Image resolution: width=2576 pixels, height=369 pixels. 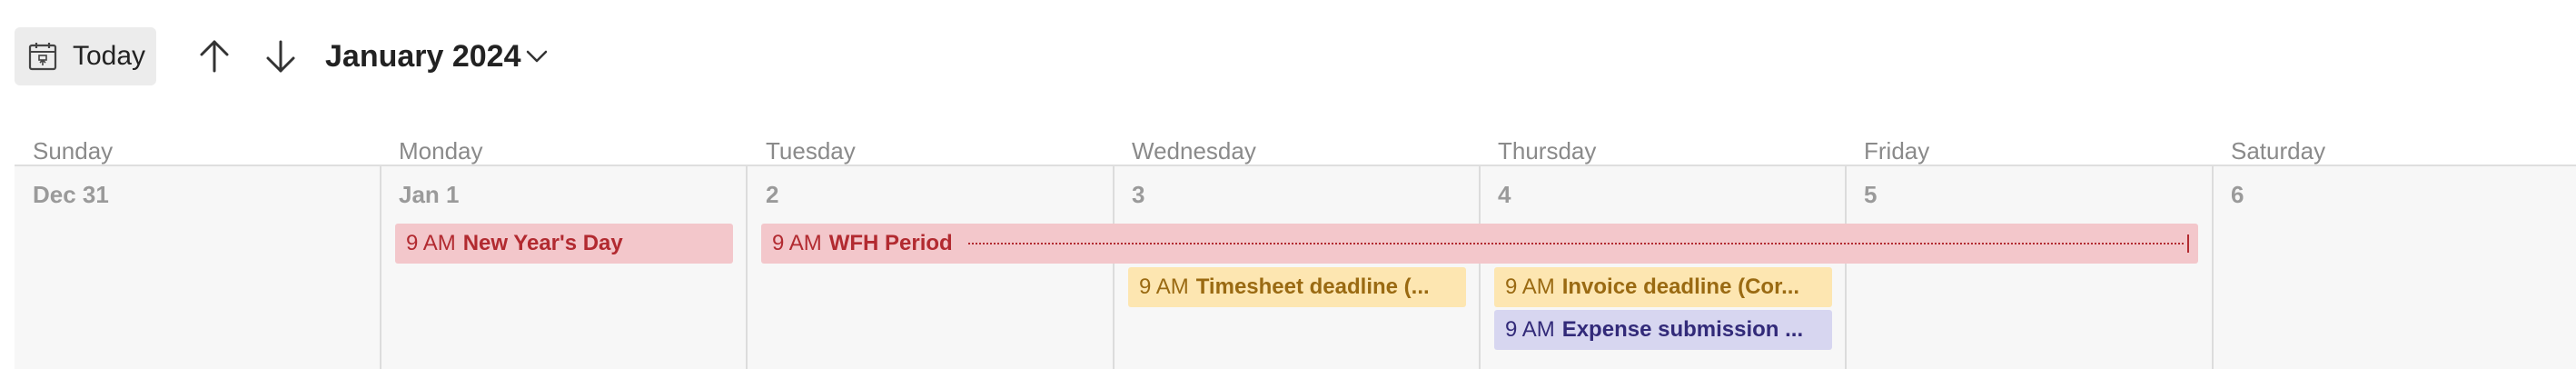 I want to click on arrow-up-icon, so click(x=214, y=56).